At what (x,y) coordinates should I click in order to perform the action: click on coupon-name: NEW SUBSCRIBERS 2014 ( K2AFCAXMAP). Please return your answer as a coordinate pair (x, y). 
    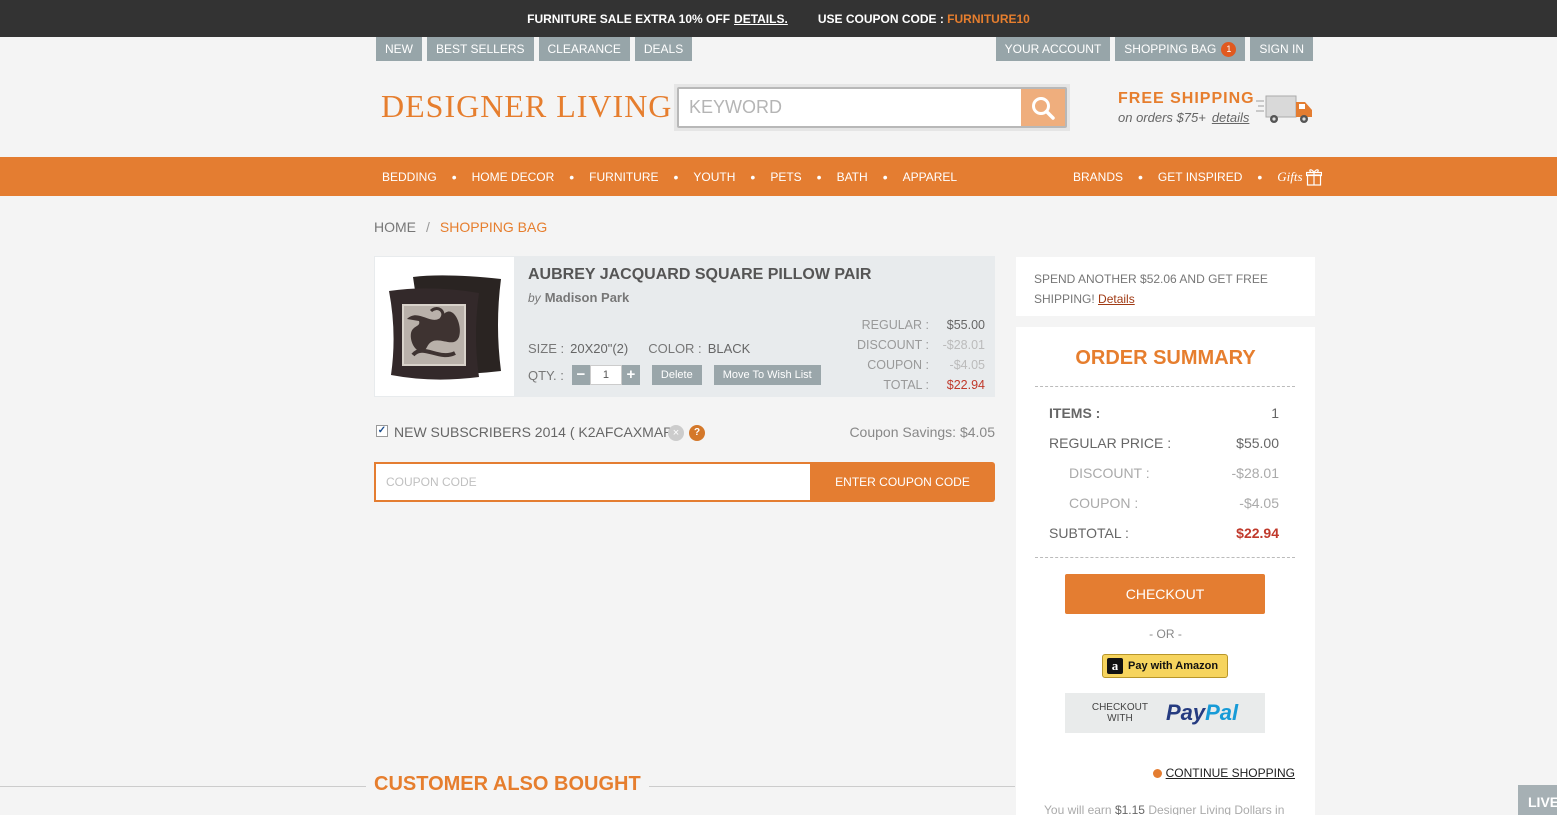
    Looking at the image, I should click on (536, 432).